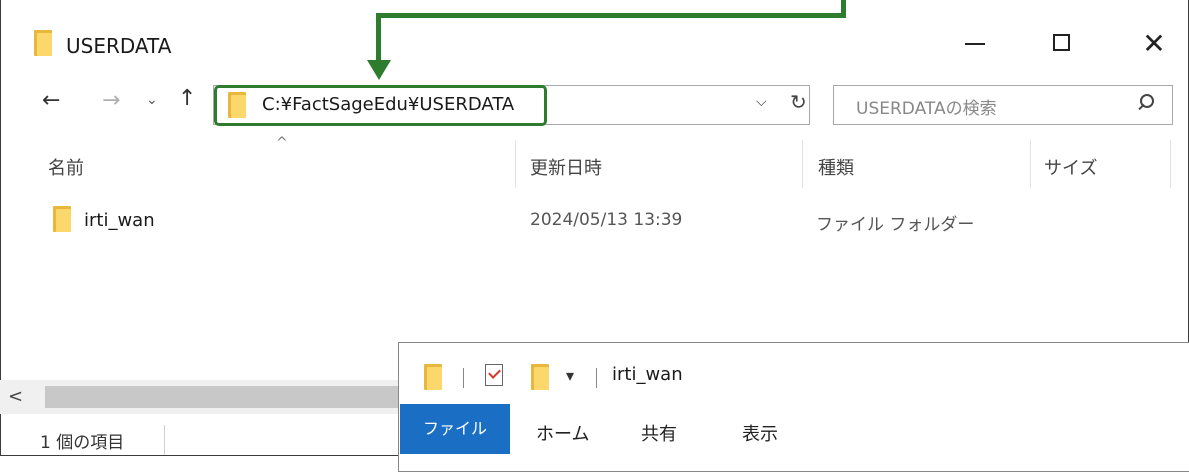 This screenshot has width=1189, height=472. Describe the element at coordinates (455, 429) in the screenshot. I see `tab-file: ファイル` at that location.